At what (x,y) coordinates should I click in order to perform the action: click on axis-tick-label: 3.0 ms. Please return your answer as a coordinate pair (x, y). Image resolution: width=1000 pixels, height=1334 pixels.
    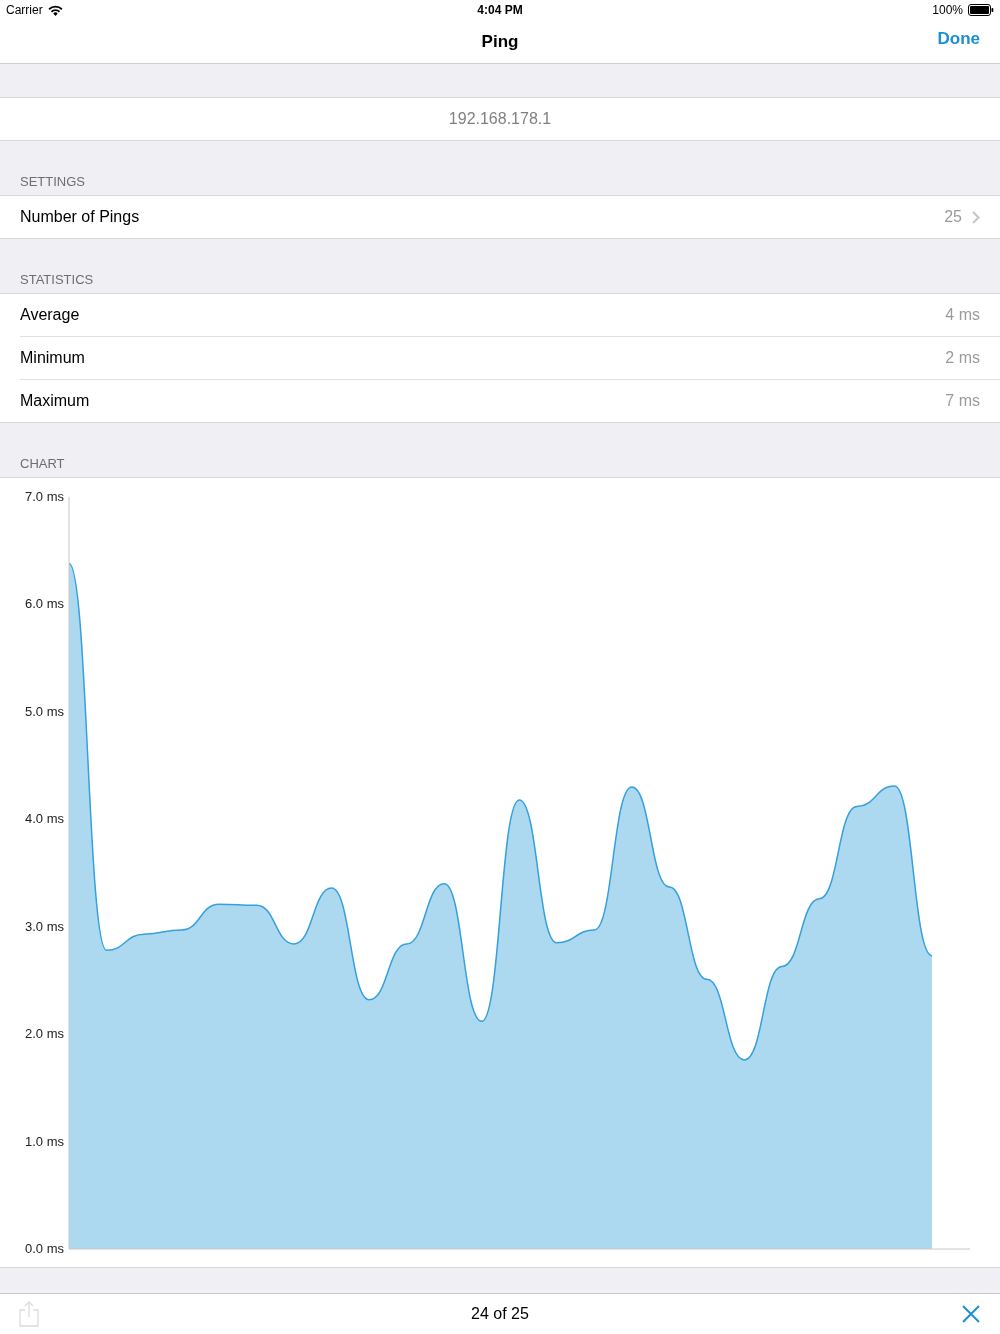
    Looking at the image, I should click on (44, 926).